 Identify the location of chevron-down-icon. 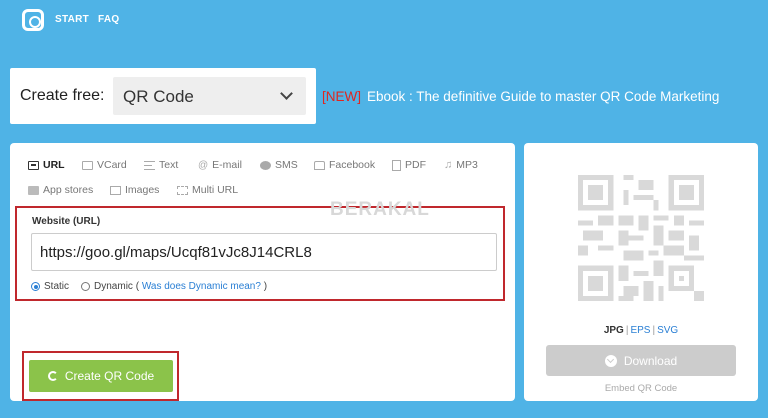
(286, 93).